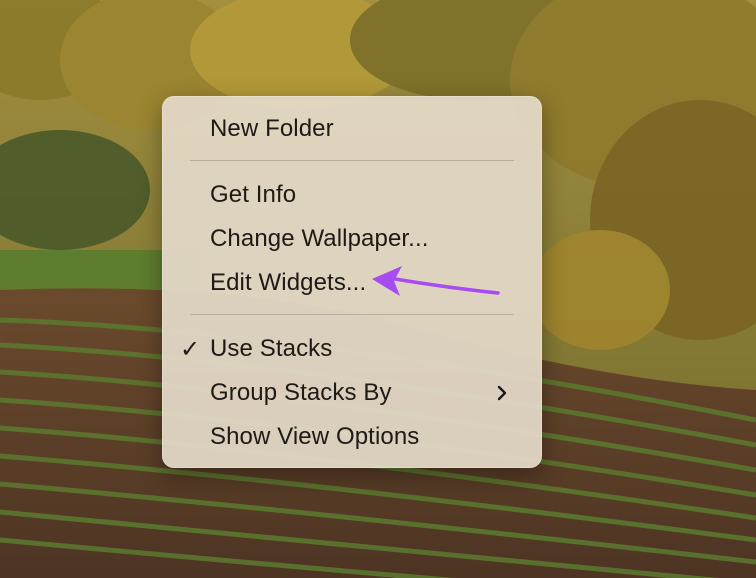 Image resolution: width=756 pixels, height=578 pixels. Describe the element at coordinates (271, 348) in the screenshot. I see `menu-item-label: Use Stacks` at that location.